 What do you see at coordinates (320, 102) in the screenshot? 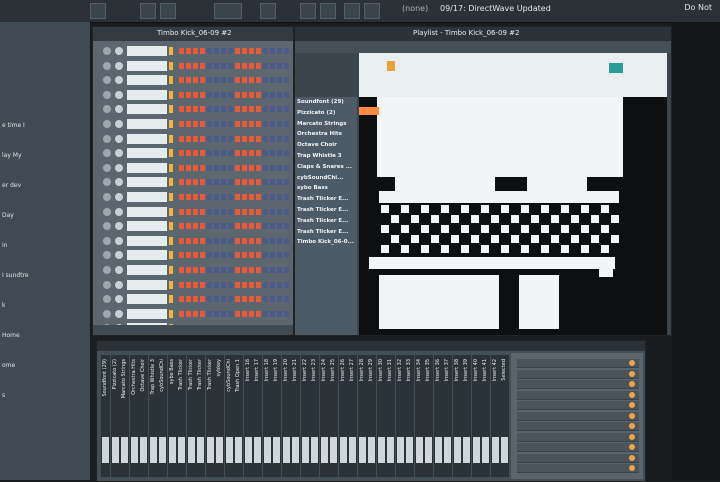
I see `playlist-track-name: Soundfont (29)` at bounding box center [320, 102].